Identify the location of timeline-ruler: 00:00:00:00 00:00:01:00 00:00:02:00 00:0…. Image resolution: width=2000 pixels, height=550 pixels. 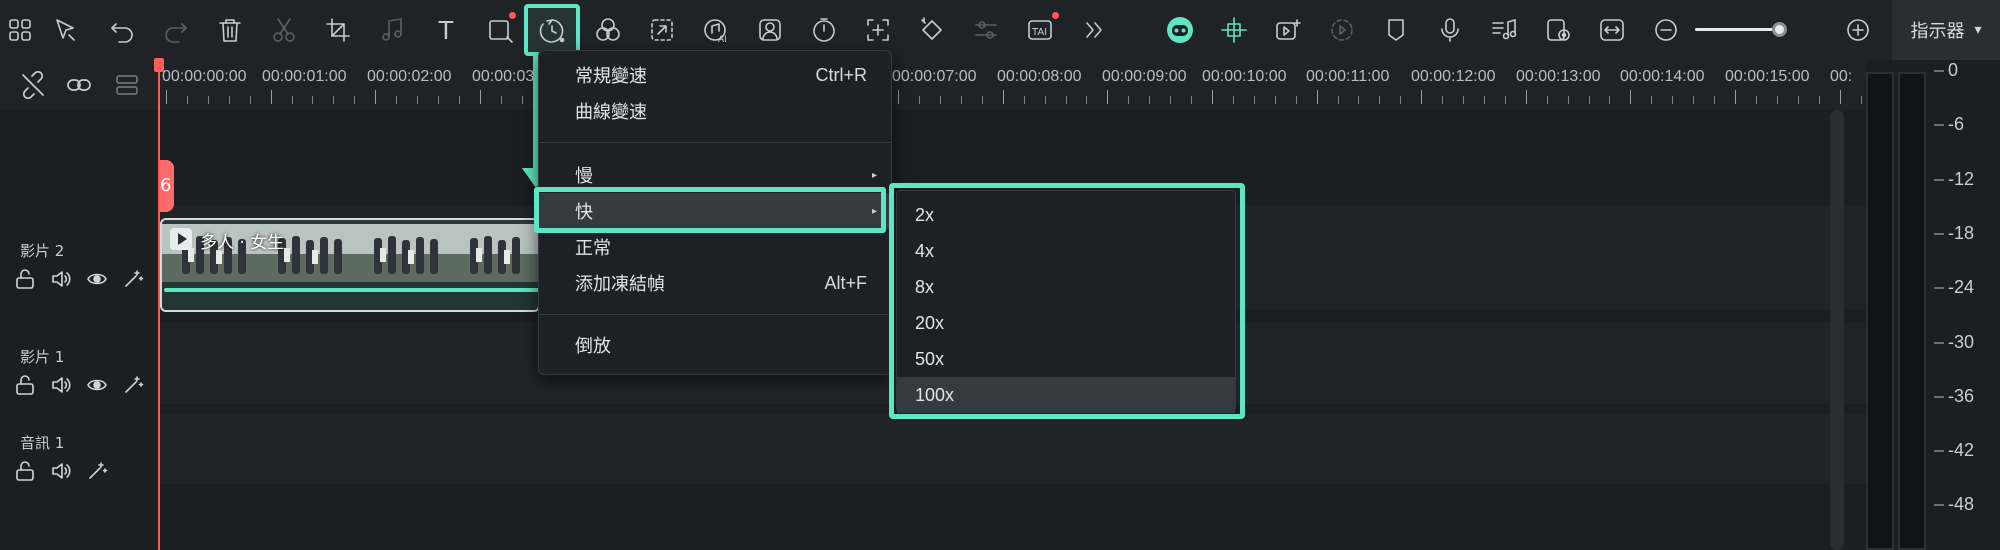
(1012, 85).